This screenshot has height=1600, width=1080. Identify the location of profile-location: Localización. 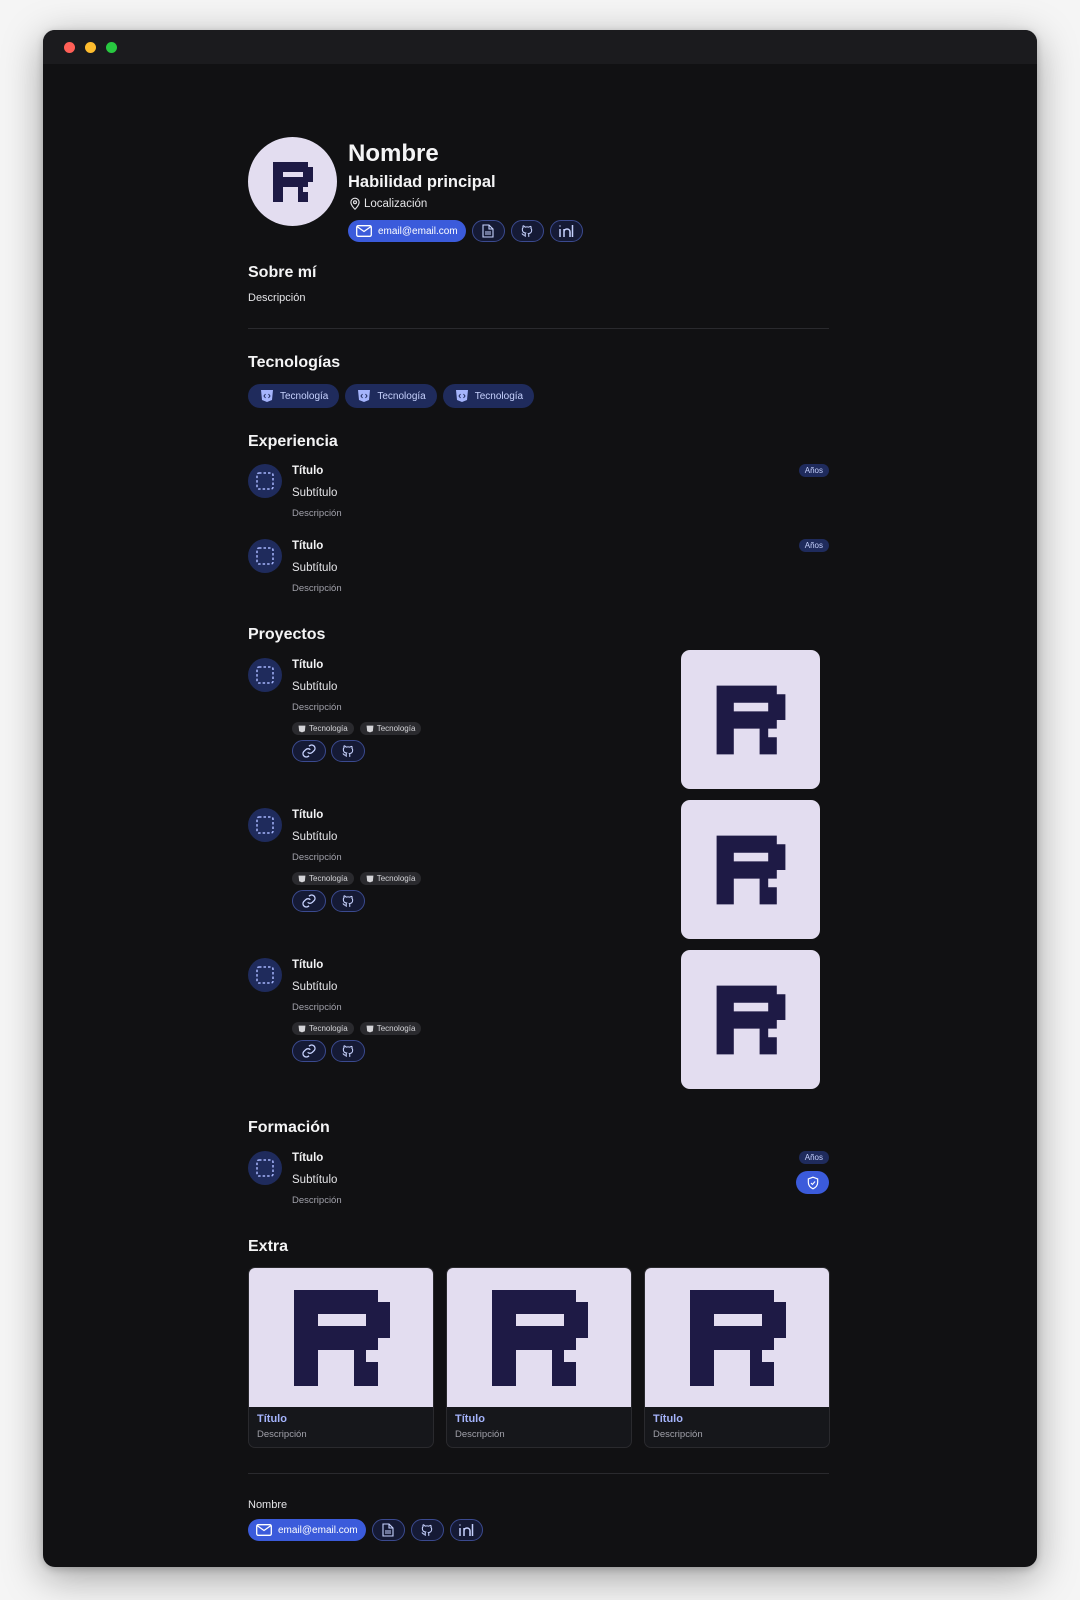
(387, 204).